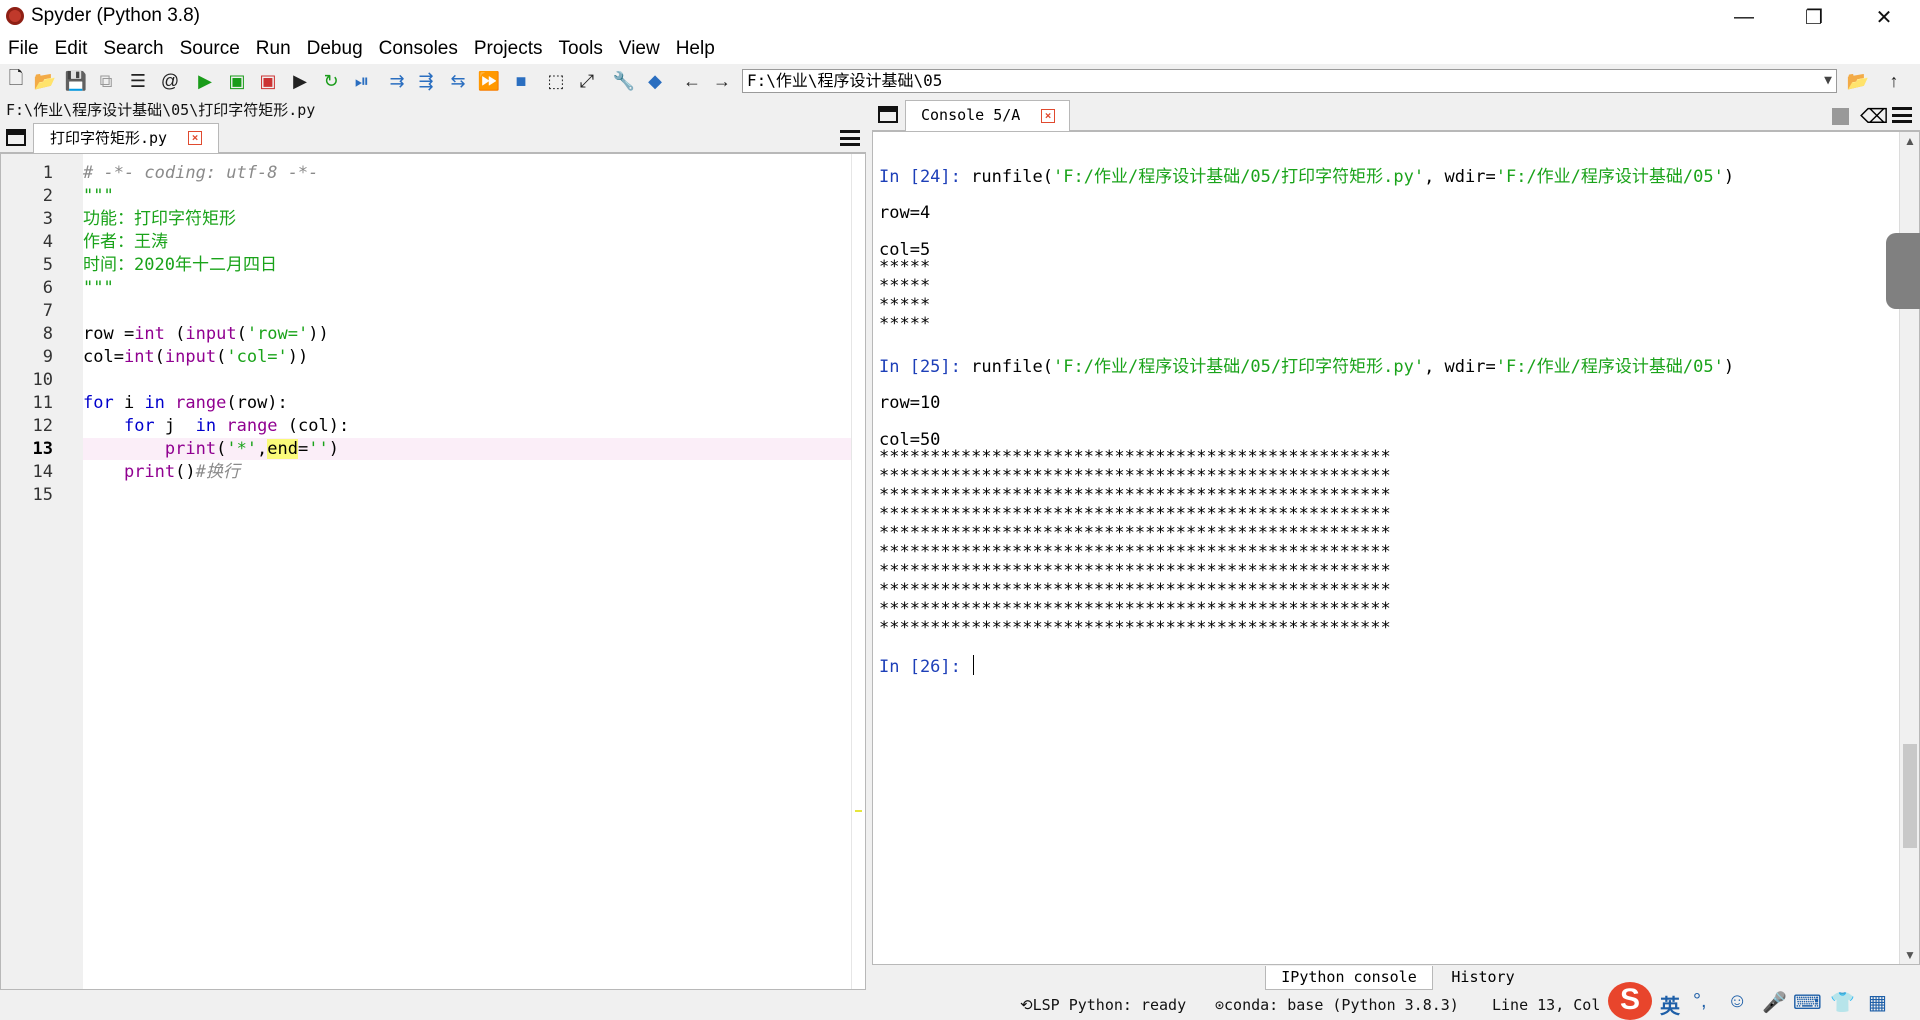 The image size is (1920, 1020). What do you see at coordinates (1884, 17) in the screenshot?
I see `close-window-button: ✕` at bounding box center [1884, 17].